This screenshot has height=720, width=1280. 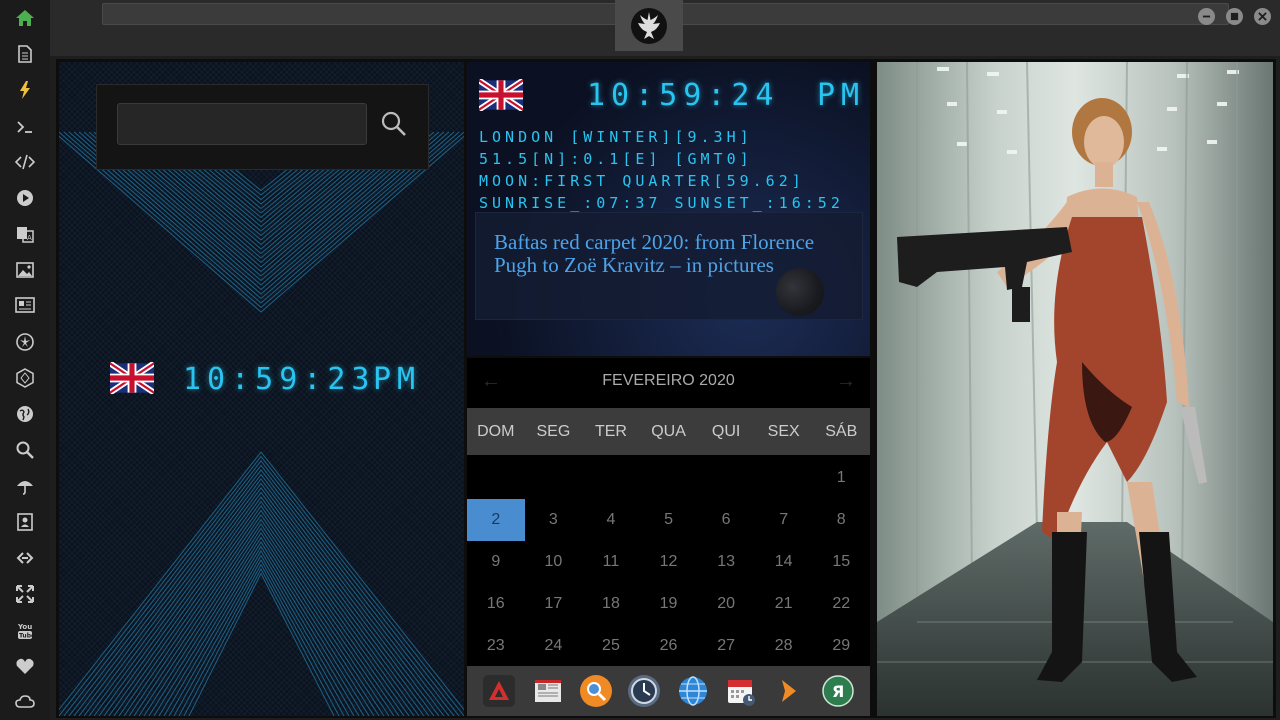 What do you see at coordinates (789, 691) in the screenshot?
I see `arrow-app-icon` at bounding box center [789, 691].